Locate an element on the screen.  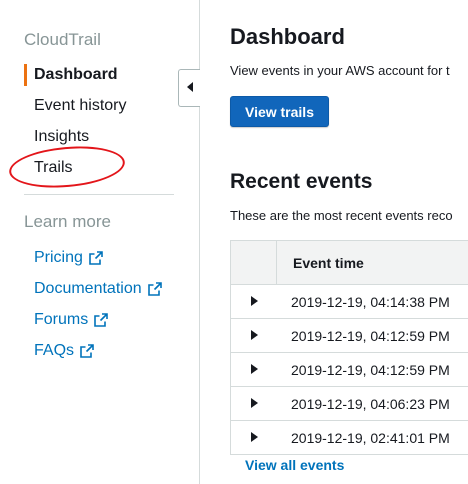
sidebar-item-insights: Insights is located at coordinates (61, 137).